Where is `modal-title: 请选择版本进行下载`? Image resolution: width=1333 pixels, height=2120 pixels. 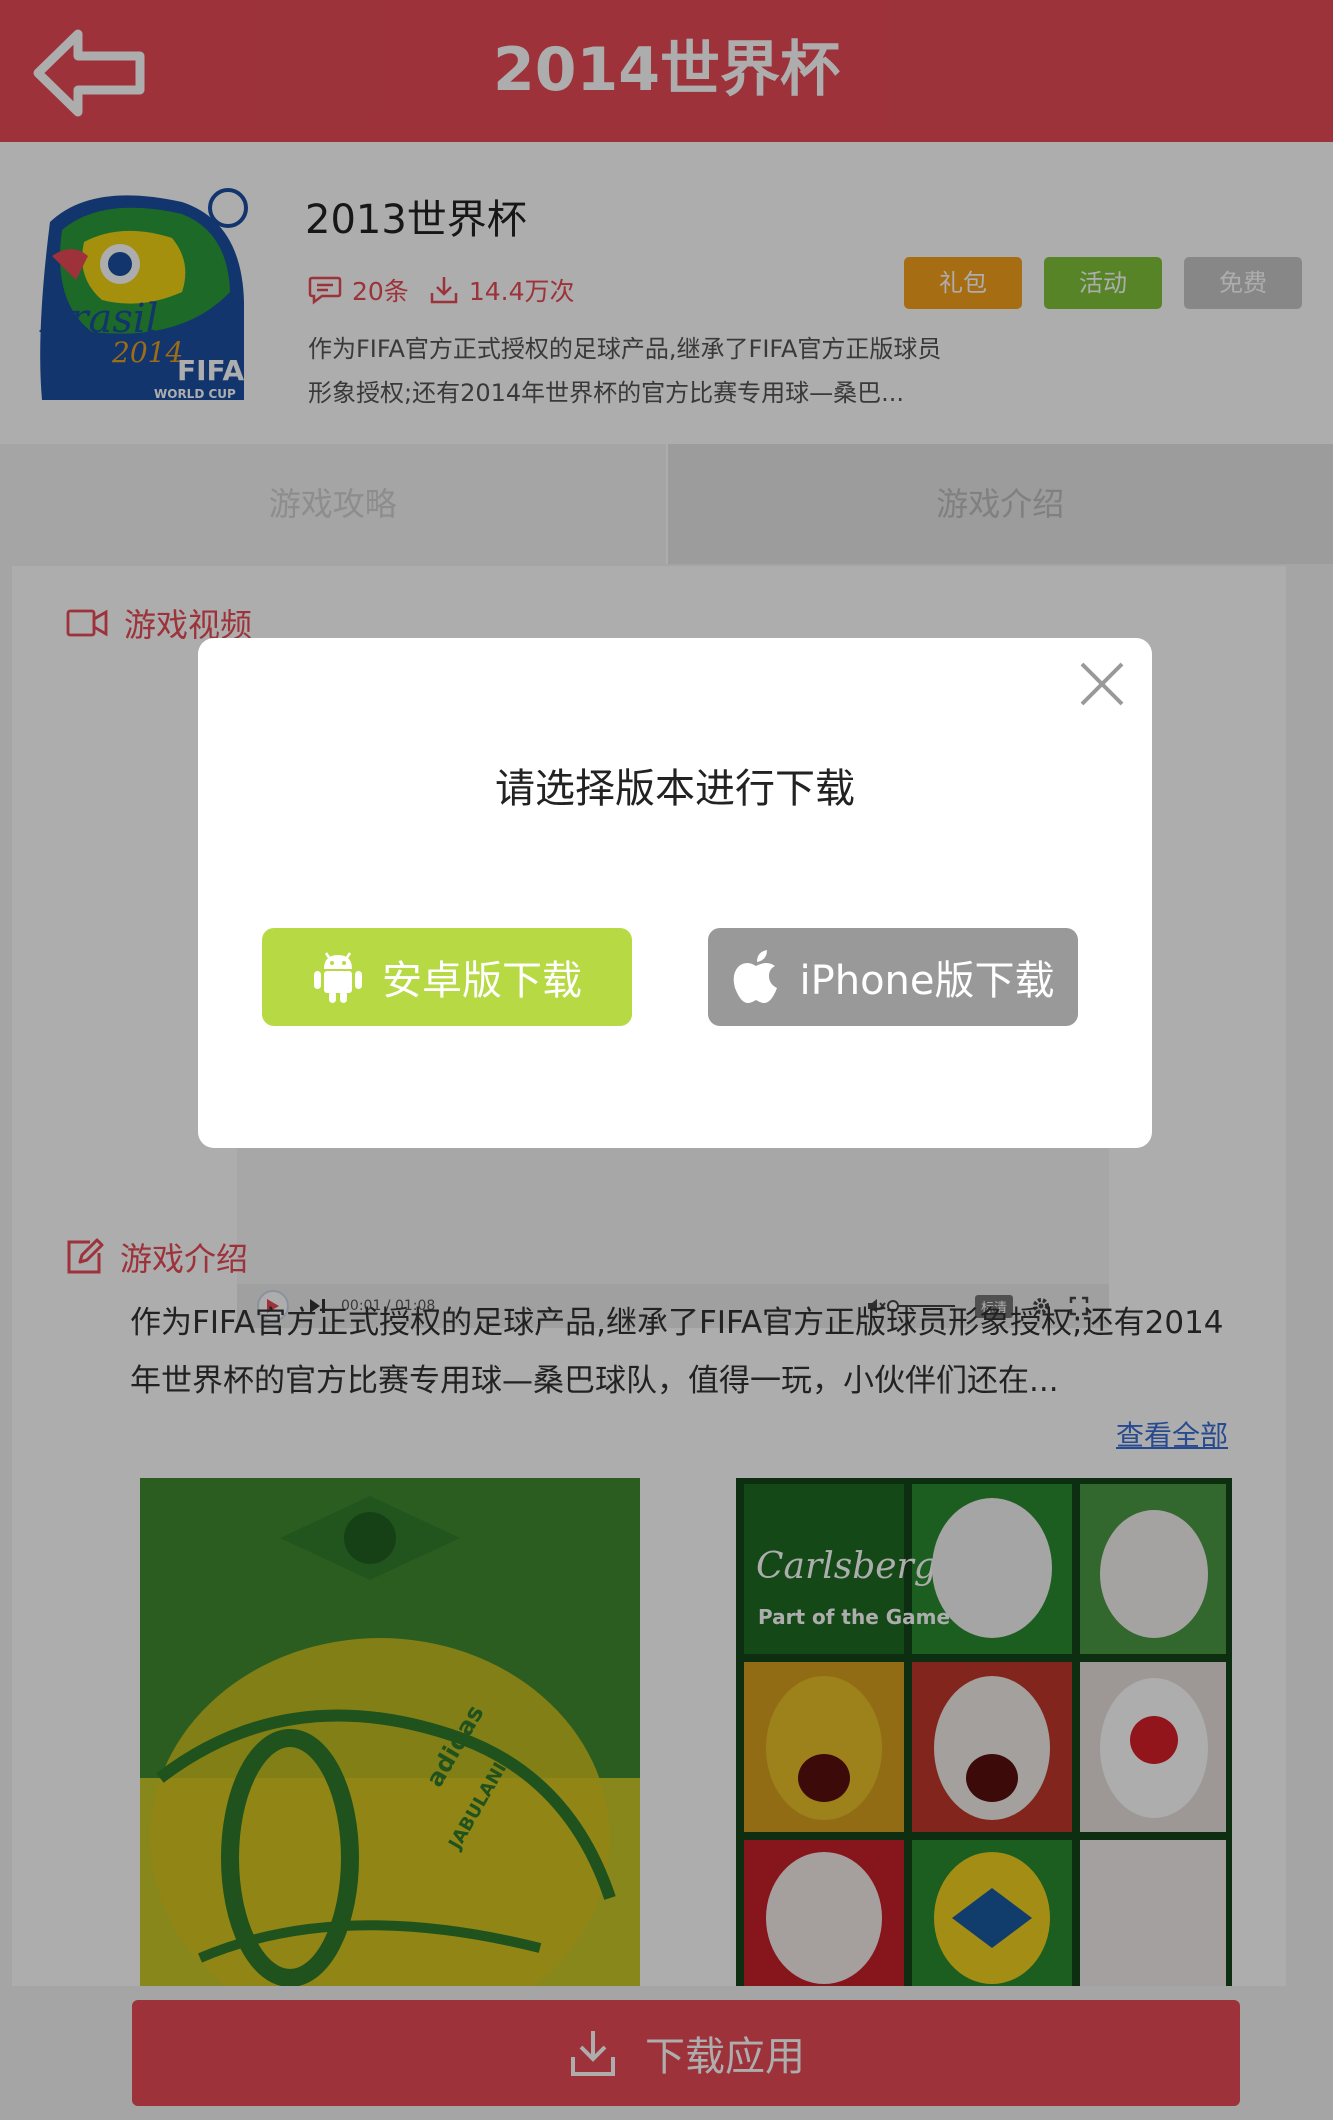
modal-title: 请选择版本进行下载 is located at coordinates (675, 789).